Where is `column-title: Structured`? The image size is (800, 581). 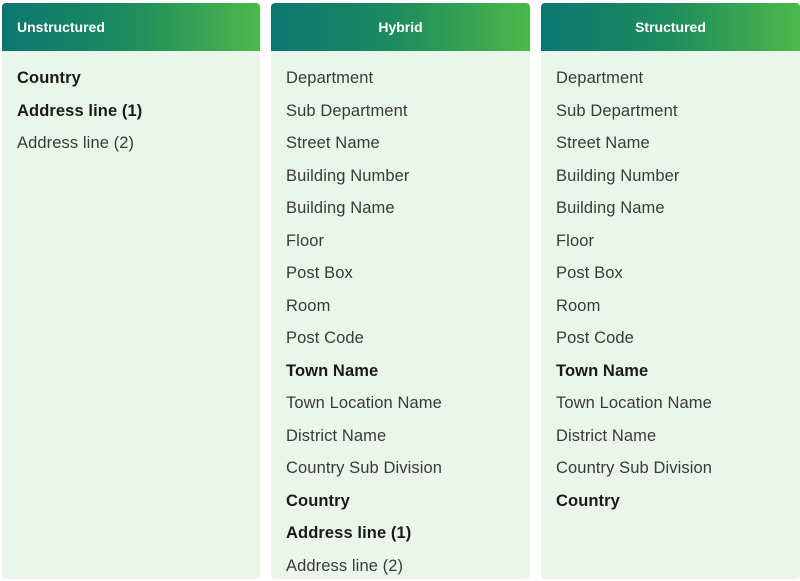
column-title: Structured is located at coordinates (670, 27).